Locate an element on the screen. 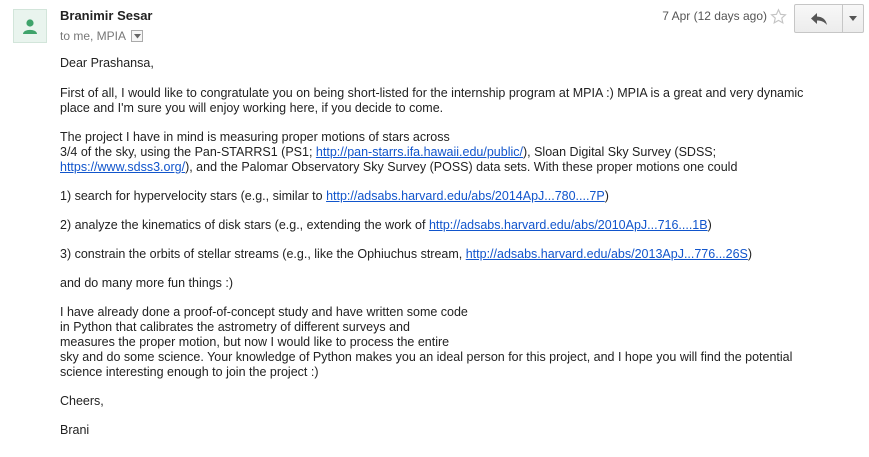  reply-arrow-icon is located at coordinates (818, 18).